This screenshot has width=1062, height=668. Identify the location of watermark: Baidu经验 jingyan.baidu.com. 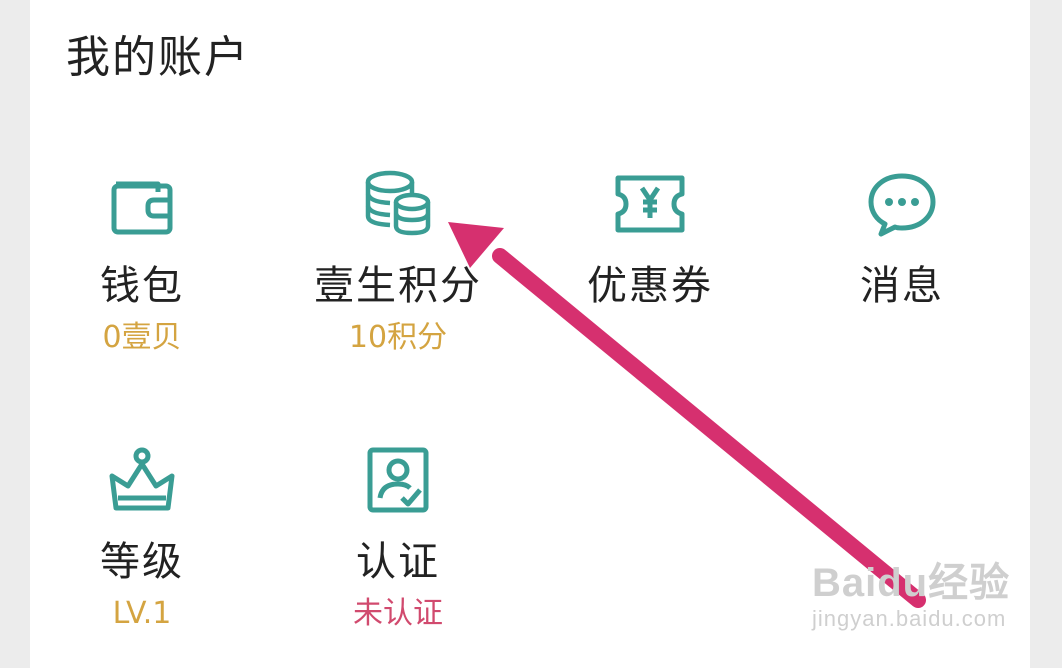
(912, 596).